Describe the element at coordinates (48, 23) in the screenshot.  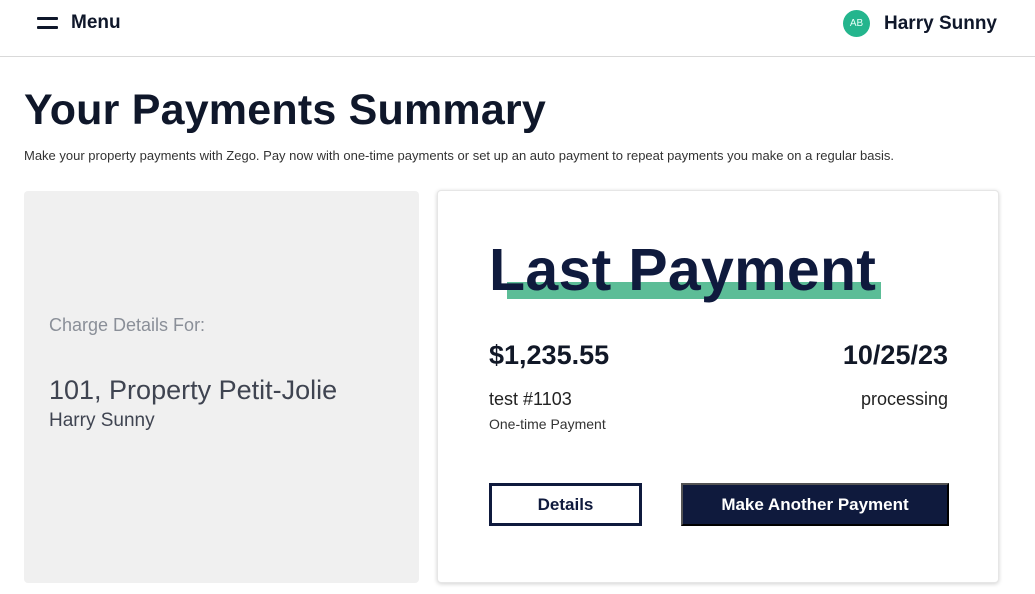
I see `hamburger-icon` at that location.